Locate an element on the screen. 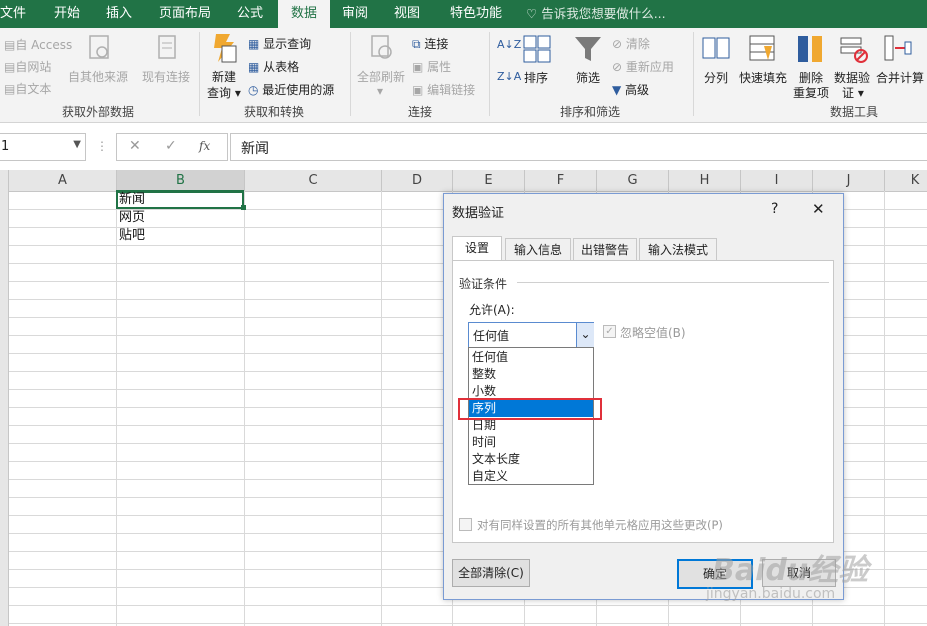 Image resolution: width=927 pixels, height=626 pixels. column-header-i: I is located at coordinates (777, 180).